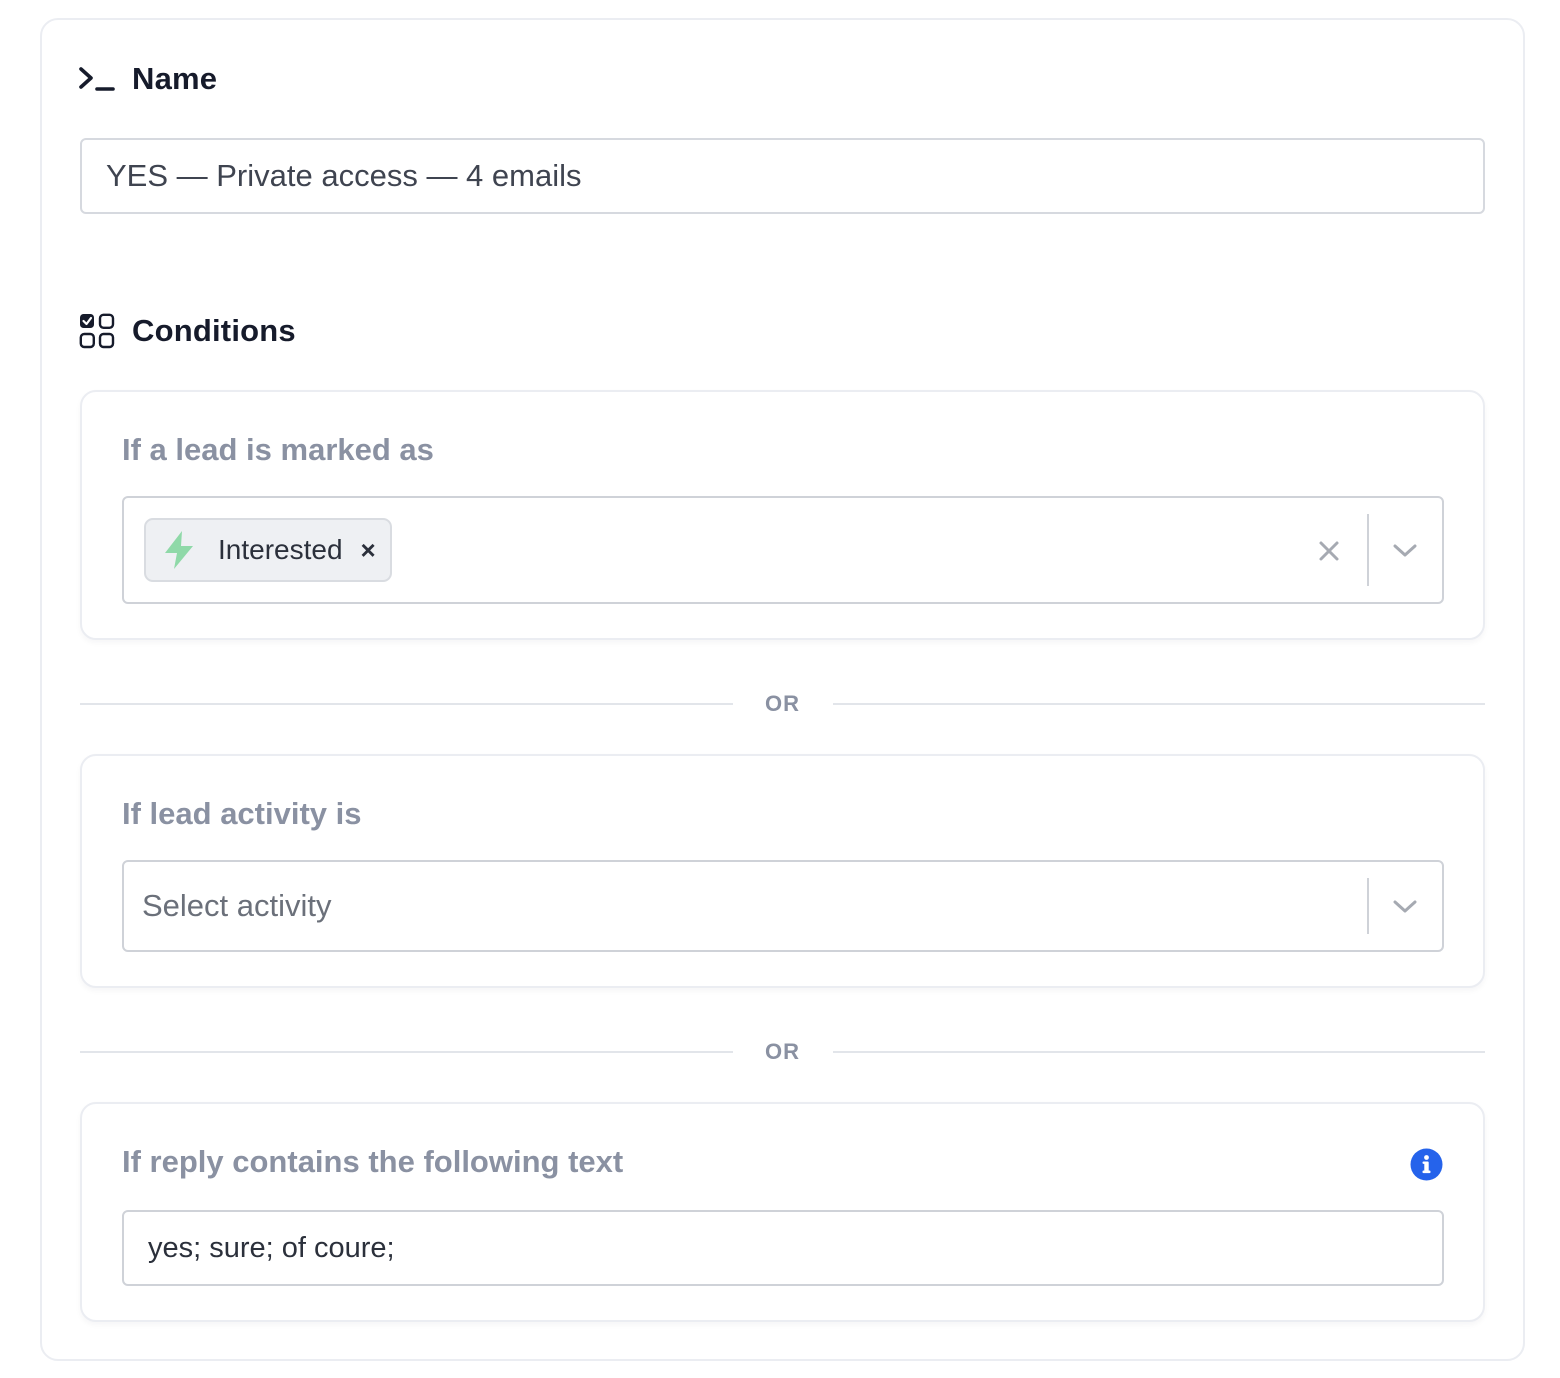 This screenshot has height=1378, width=1560. Describe the element at coordinates (278, 449) in the screenshot. I see `lead-status-condition-label: If a lead is marked as` at that location.